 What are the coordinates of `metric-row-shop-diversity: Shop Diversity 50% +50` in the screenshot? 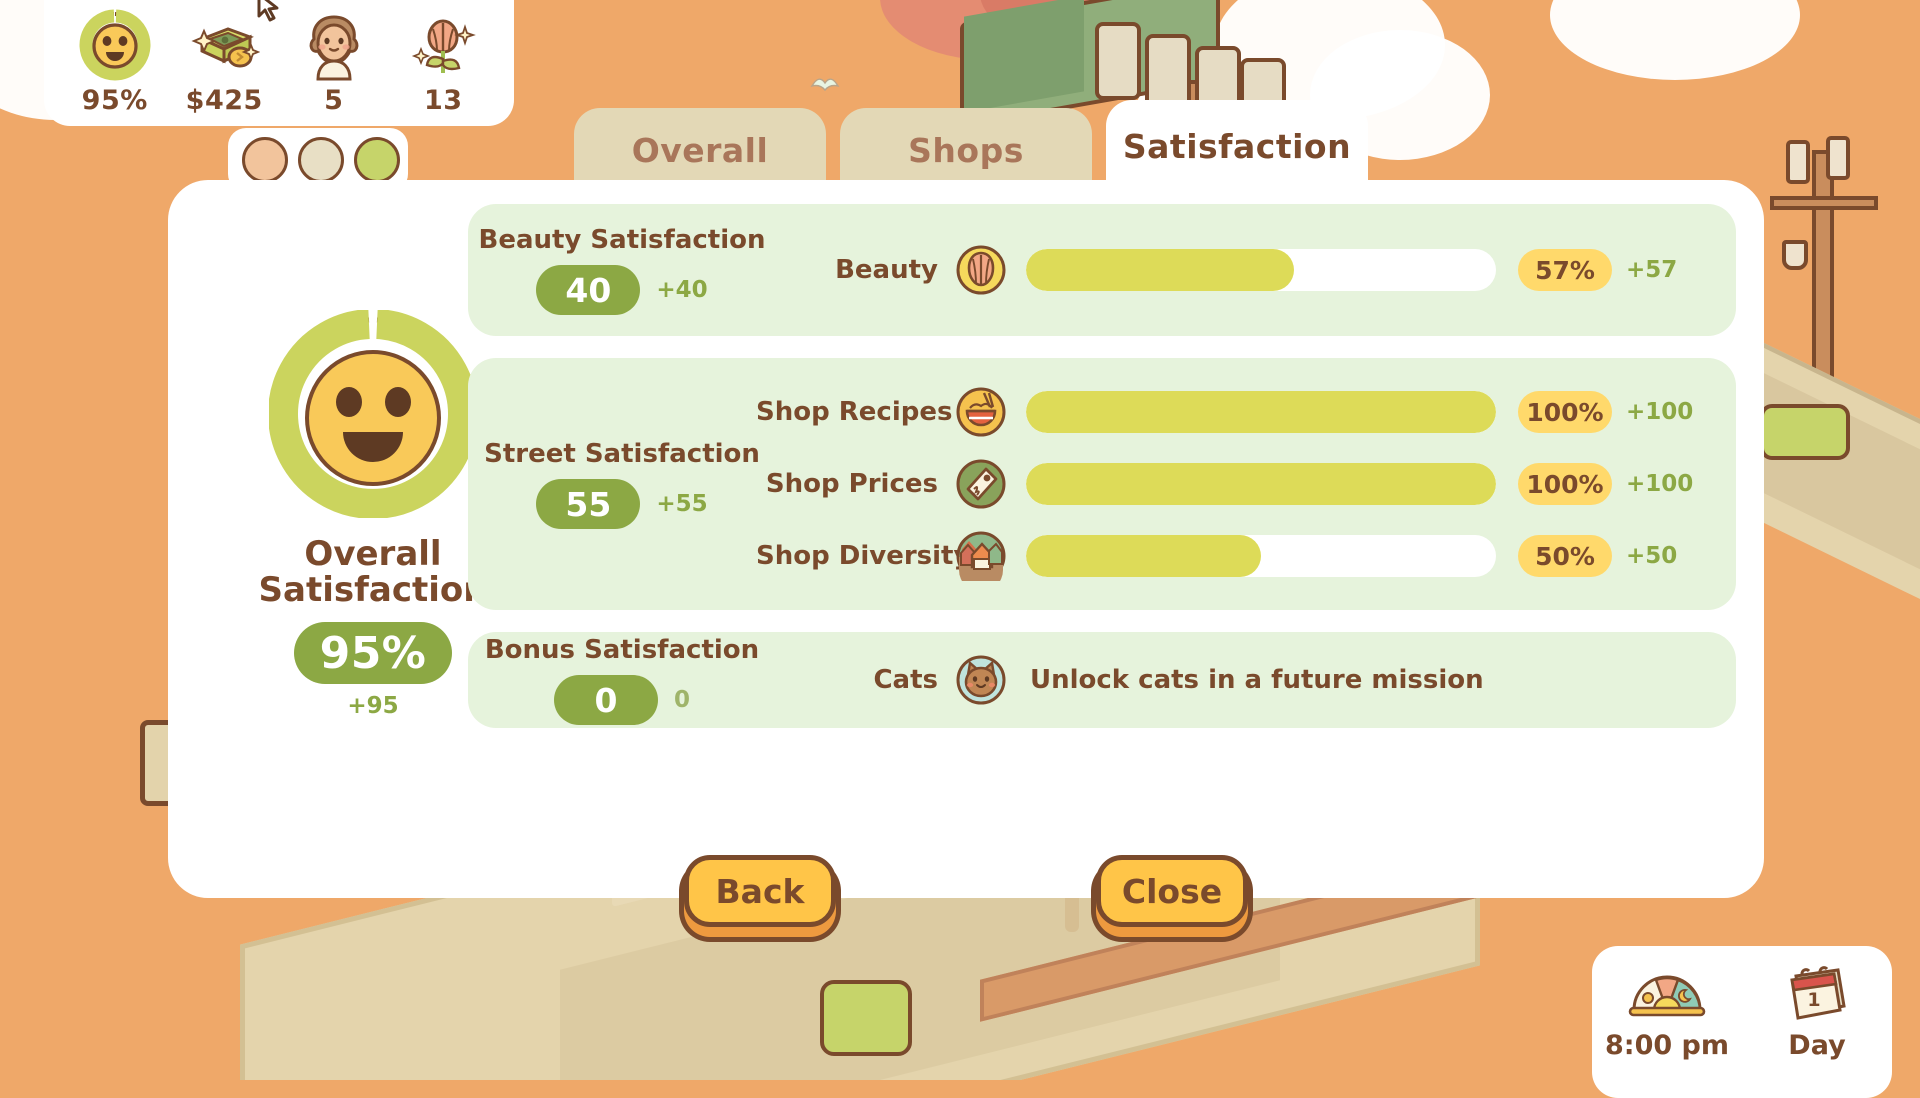 It's located at (1233, 561).